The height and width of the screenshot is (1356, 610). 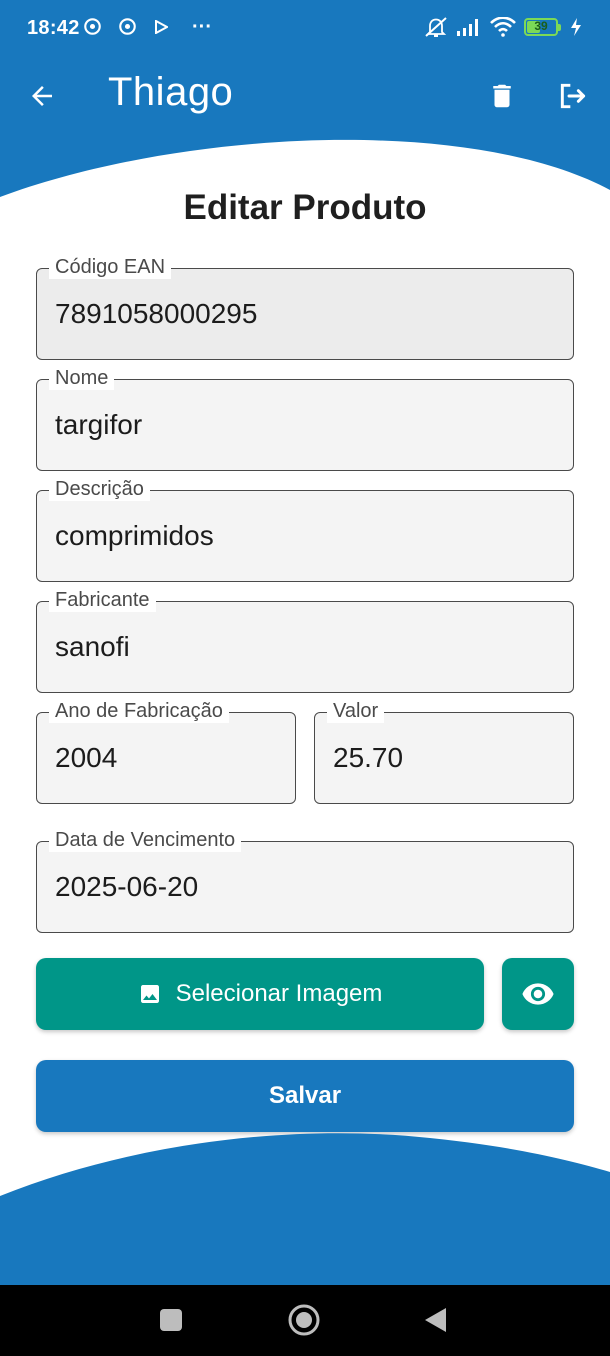 I want to click on select-image-button: Selecionar Imagem, so click(x=260, y=994).